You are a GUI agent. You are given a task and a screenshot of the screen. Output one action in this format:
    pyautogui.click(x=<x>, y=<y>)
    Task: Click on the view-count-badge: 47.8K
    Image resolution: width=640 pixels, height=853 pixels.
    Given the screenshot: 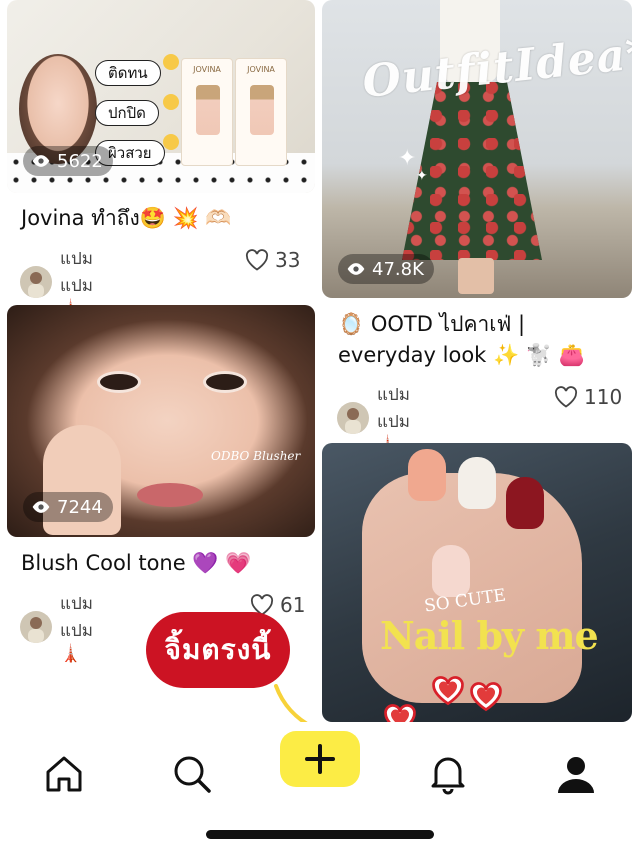 What is the action you would take?
    pyautogui.click(x=386, y=269)
    